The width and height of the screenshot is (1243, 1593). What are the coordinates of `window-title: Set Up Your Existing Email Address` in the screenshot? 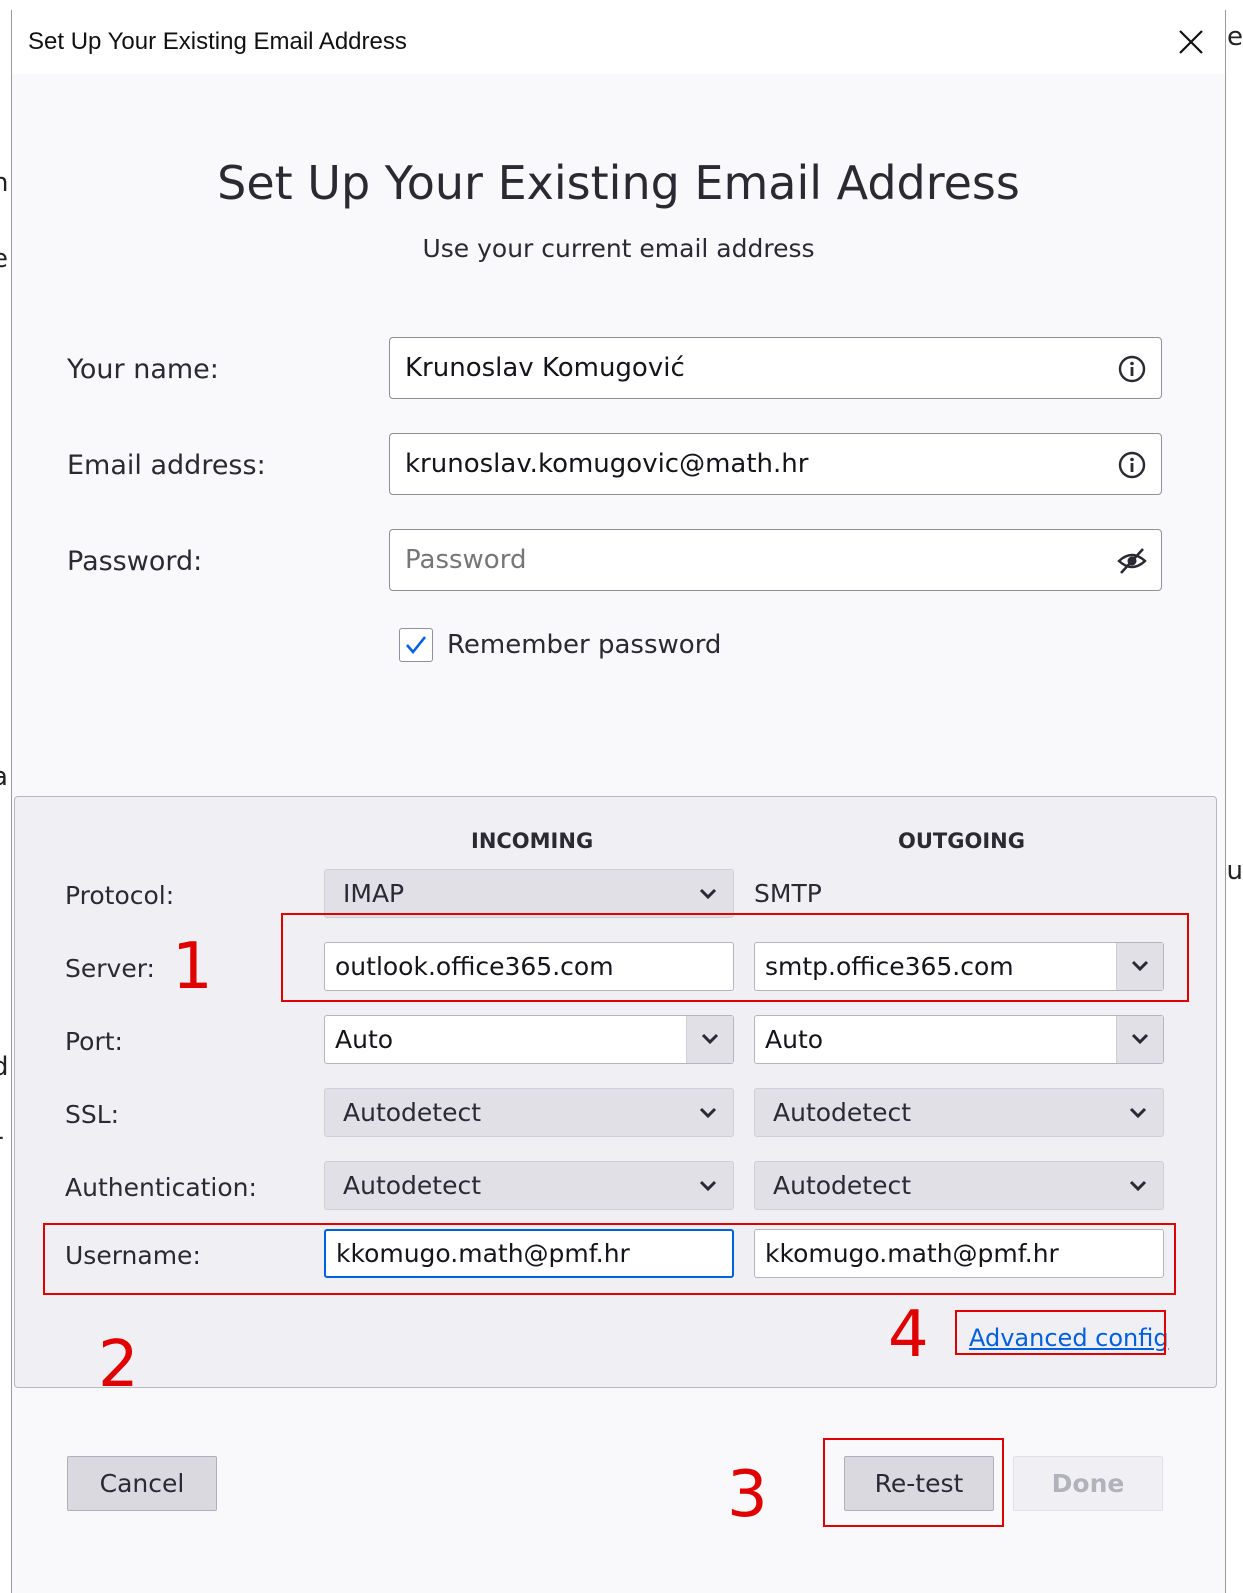 It's located at (217, 41).